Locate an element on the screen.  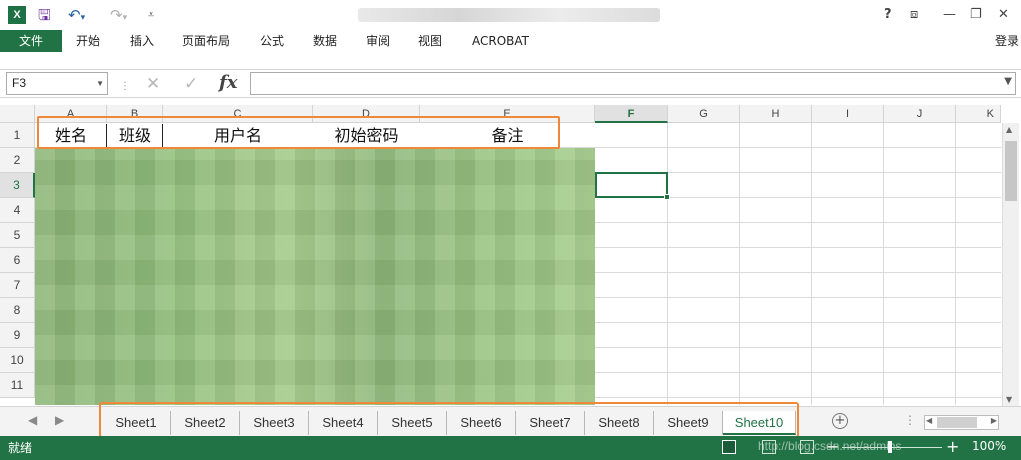
excel-icon: X is located at coordinates (17, 15).